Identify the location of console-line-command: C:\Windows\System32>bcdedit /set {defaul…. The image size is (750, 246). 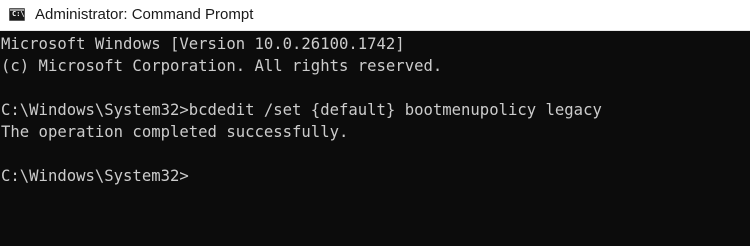
(301, 110).